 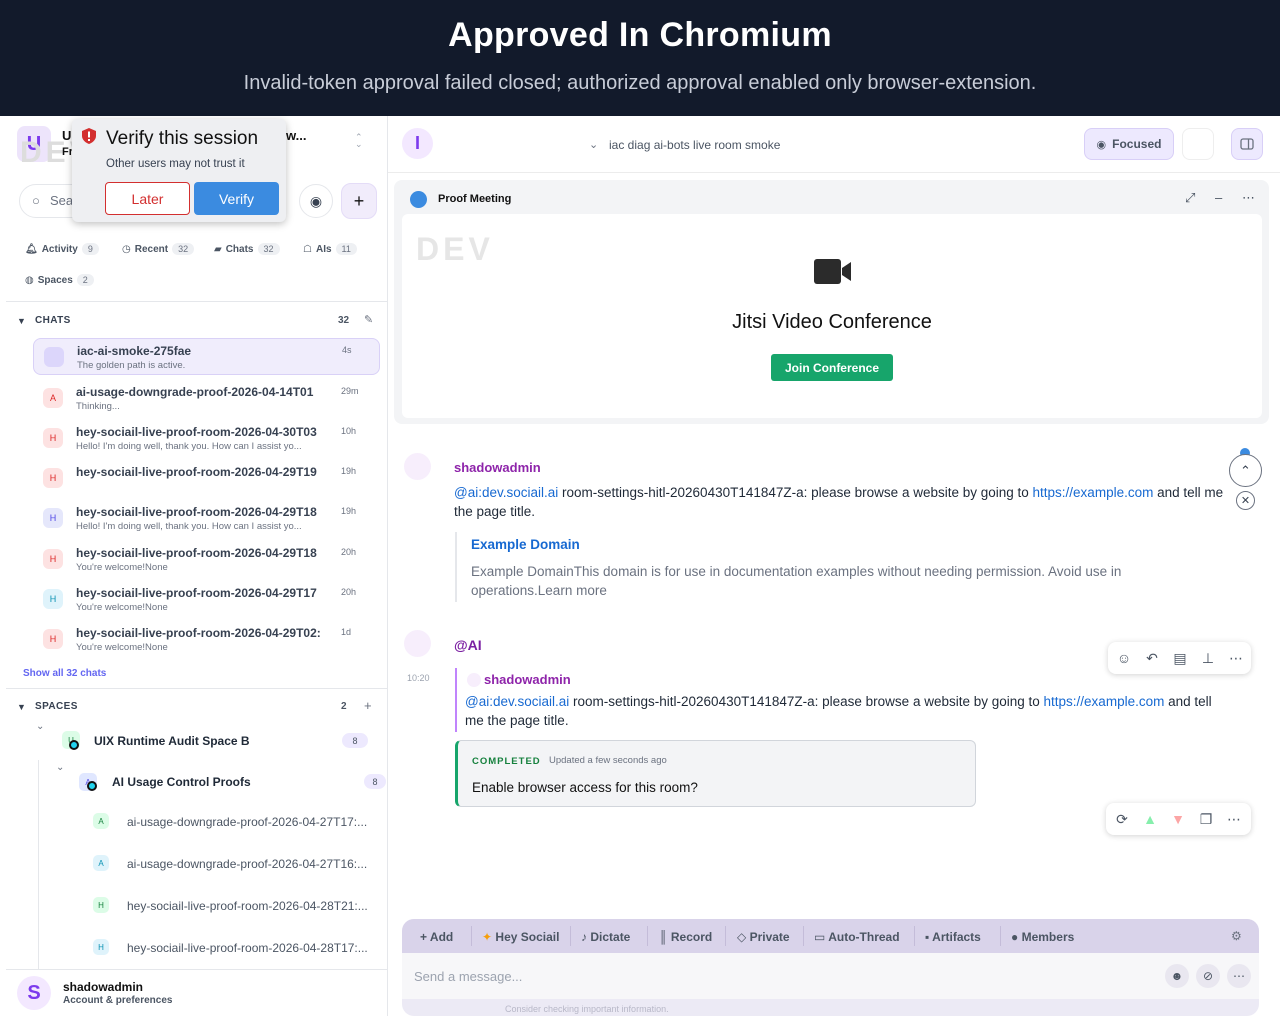 What do you see at coordinates (1236, 936) in the screenshot?
I see `settings-gear-icon: ⚙` at bounding box center [1236, 936].